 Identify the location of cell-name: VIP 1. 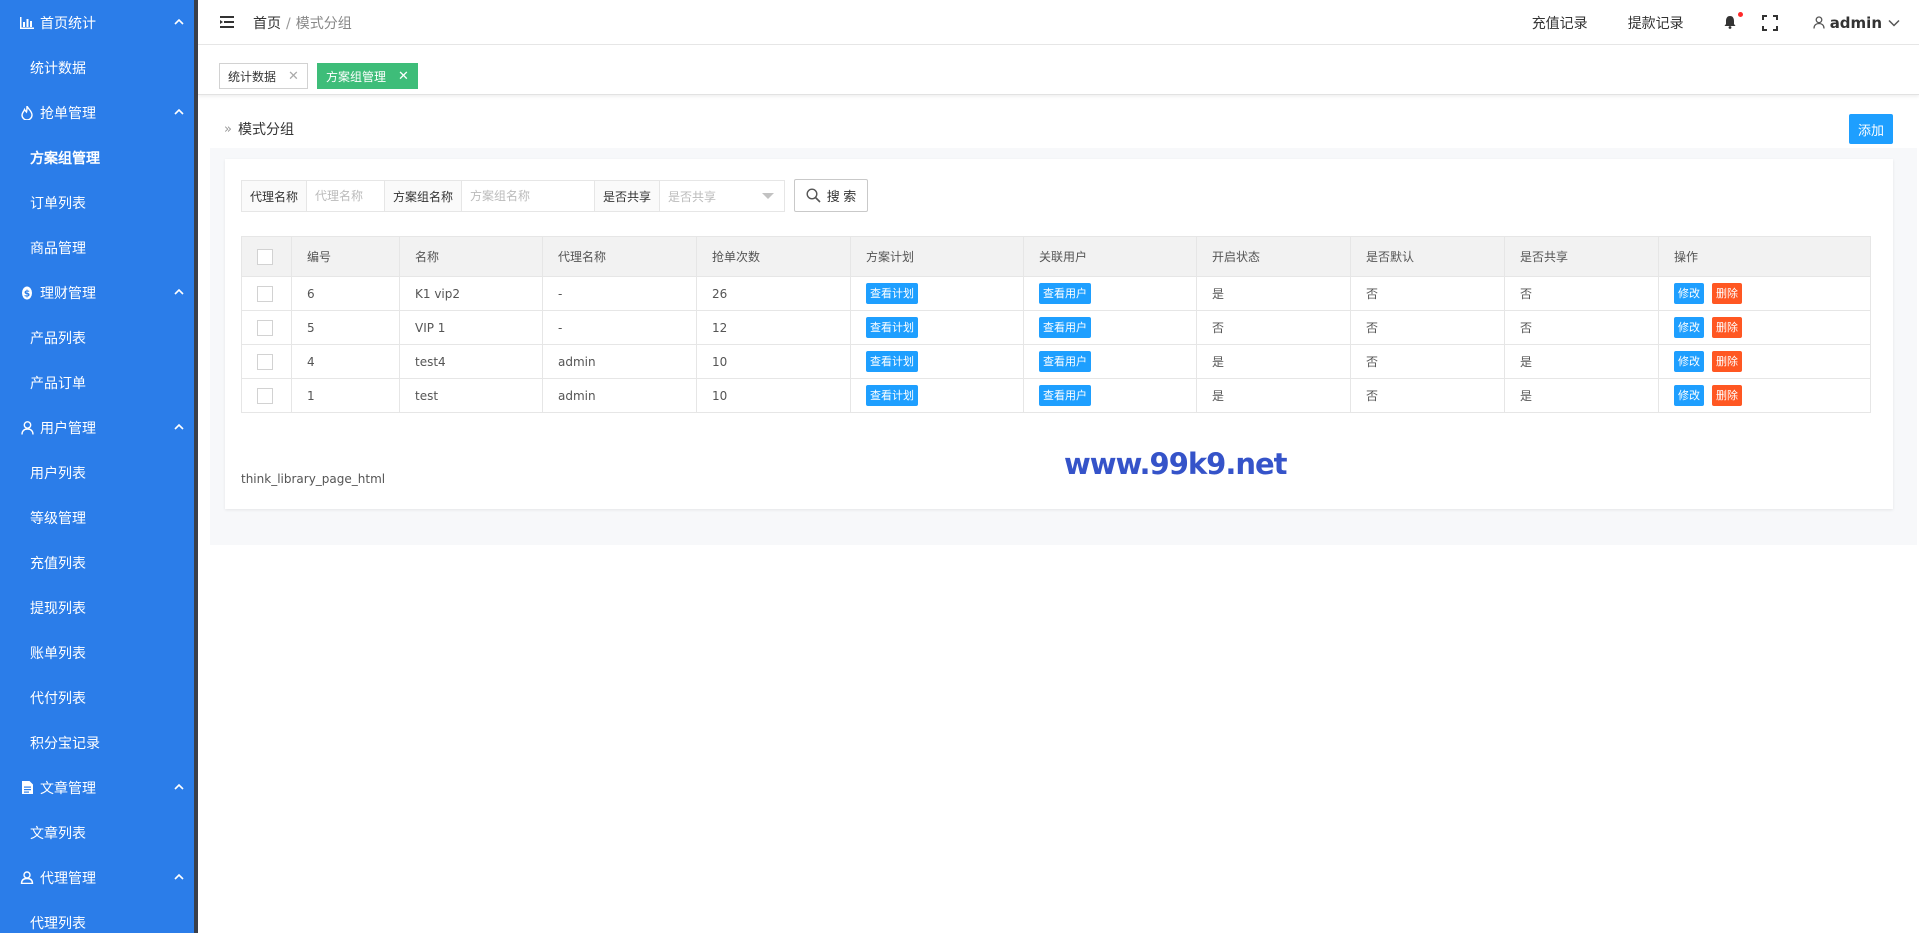
(471, 327).